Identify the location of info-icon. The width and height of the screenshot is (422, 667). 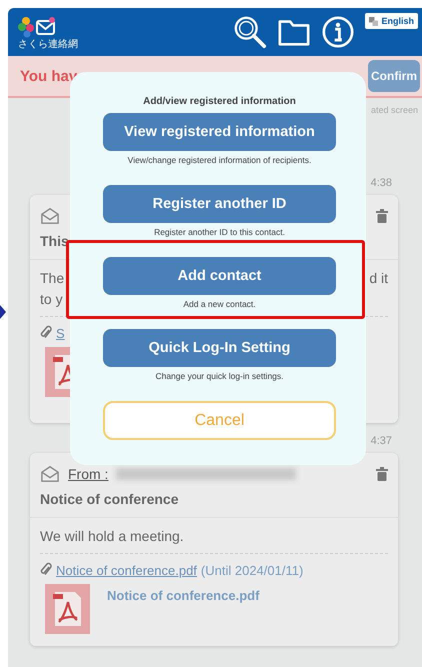
(338, 32).